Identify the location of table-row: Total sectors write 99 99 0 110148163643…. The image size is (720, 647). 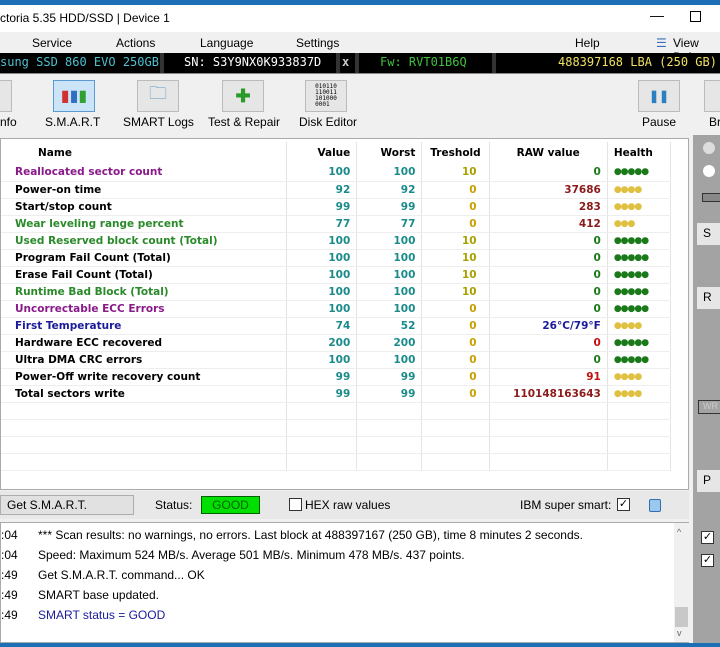
(336, 394).